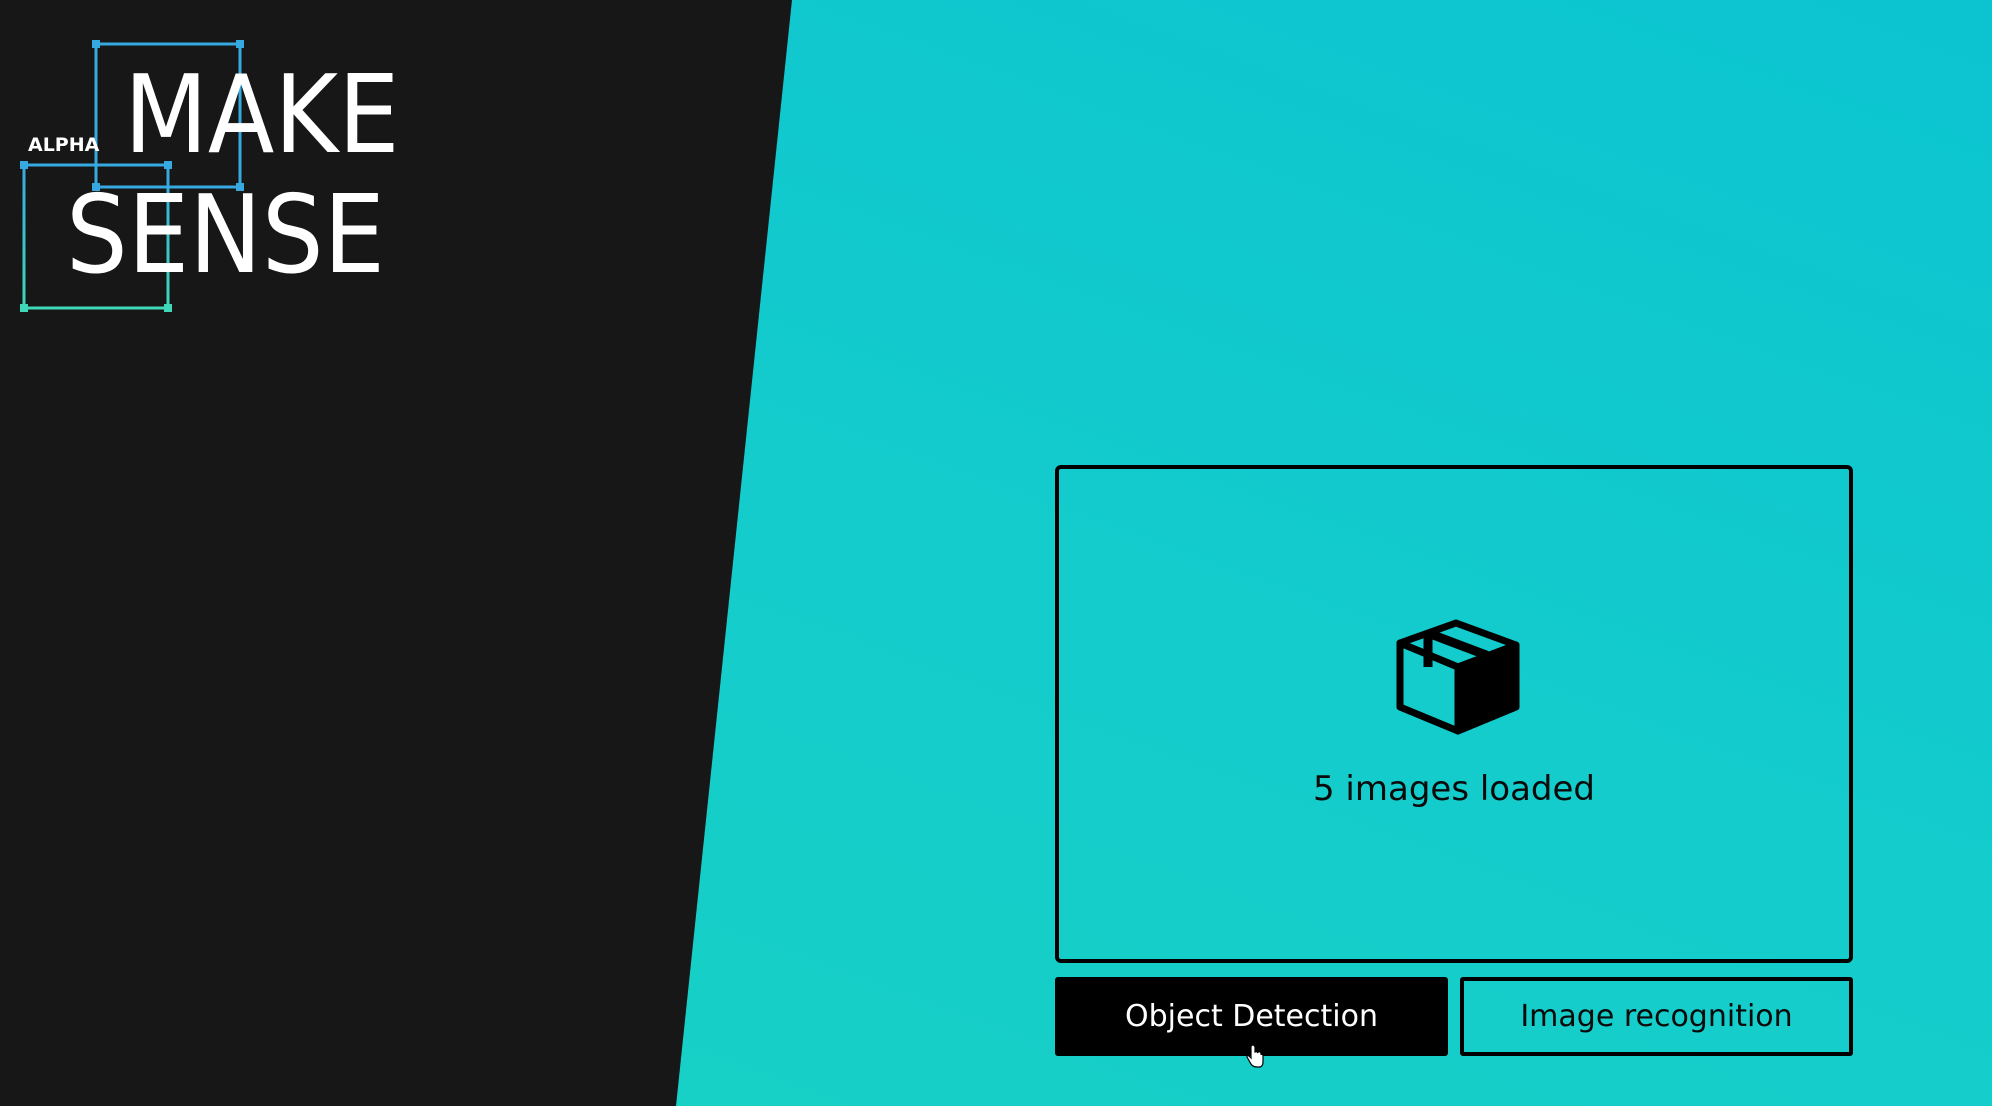 The image size is (1992, 1106). Describe the element at coordinates (1255, 1056) in the screenshot. I see `hand-cursor-icon` at that location.